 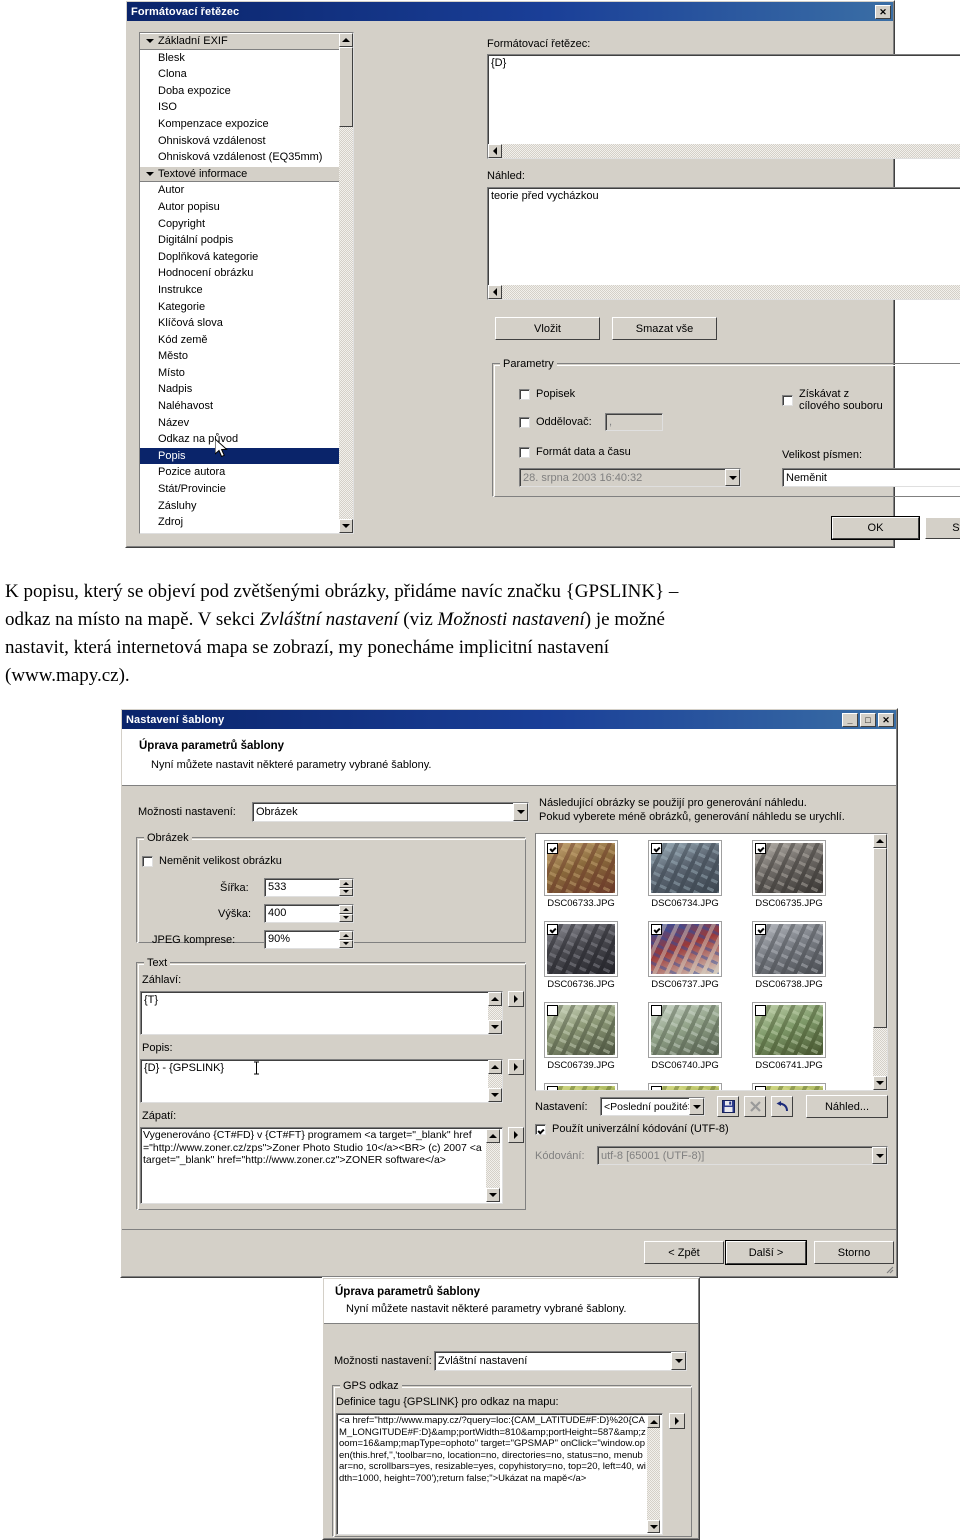 I want to click on list-item: Kód země, so click(x=239, y=340).